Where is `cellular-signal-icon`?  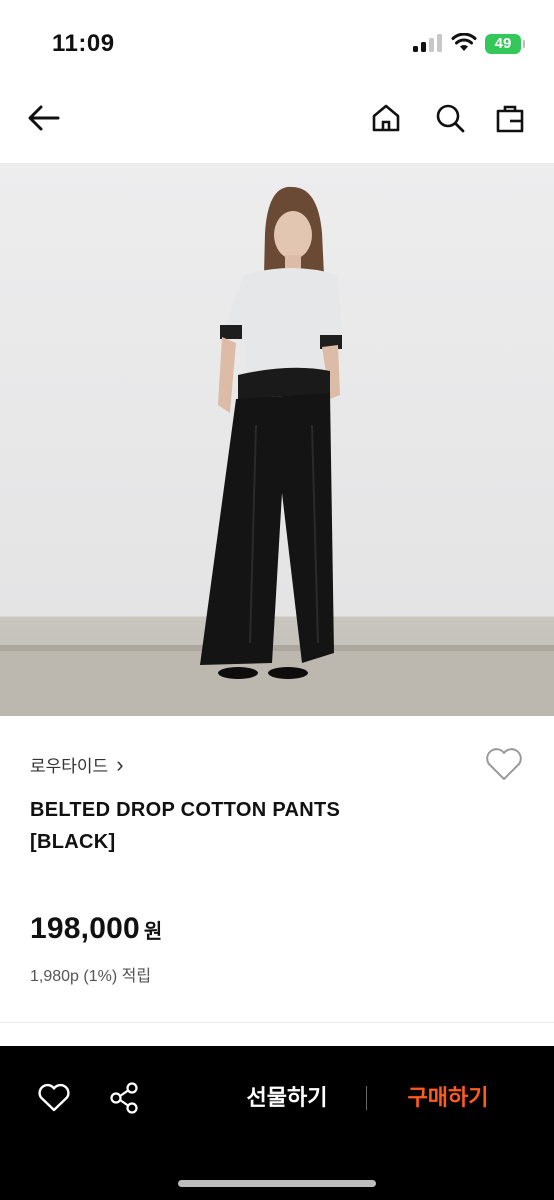
cellular-signal-icon is located at coordinates (428, 43).